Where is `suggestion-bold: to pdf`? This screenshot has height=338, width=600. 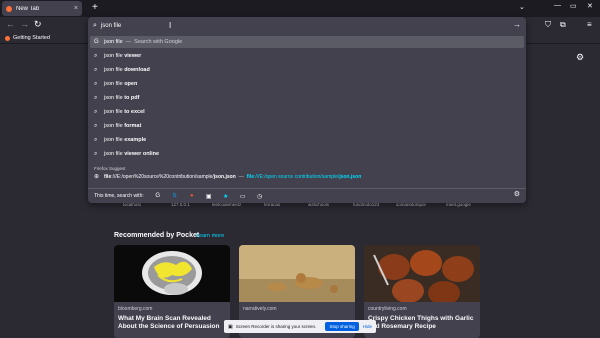
suggestion-bold: to pdf is located at coordinates (132, 98).